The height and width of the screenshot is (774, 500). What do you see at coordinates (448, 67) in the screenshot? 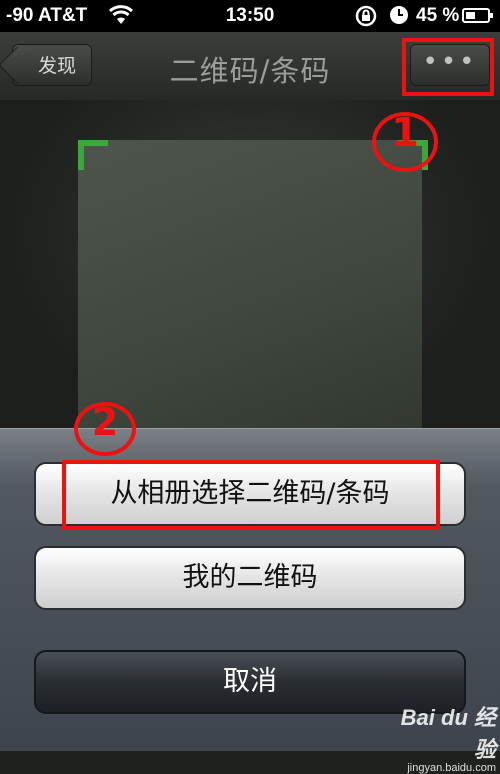
I see `annotation-highlight-more` at bounding box center [448, 67].